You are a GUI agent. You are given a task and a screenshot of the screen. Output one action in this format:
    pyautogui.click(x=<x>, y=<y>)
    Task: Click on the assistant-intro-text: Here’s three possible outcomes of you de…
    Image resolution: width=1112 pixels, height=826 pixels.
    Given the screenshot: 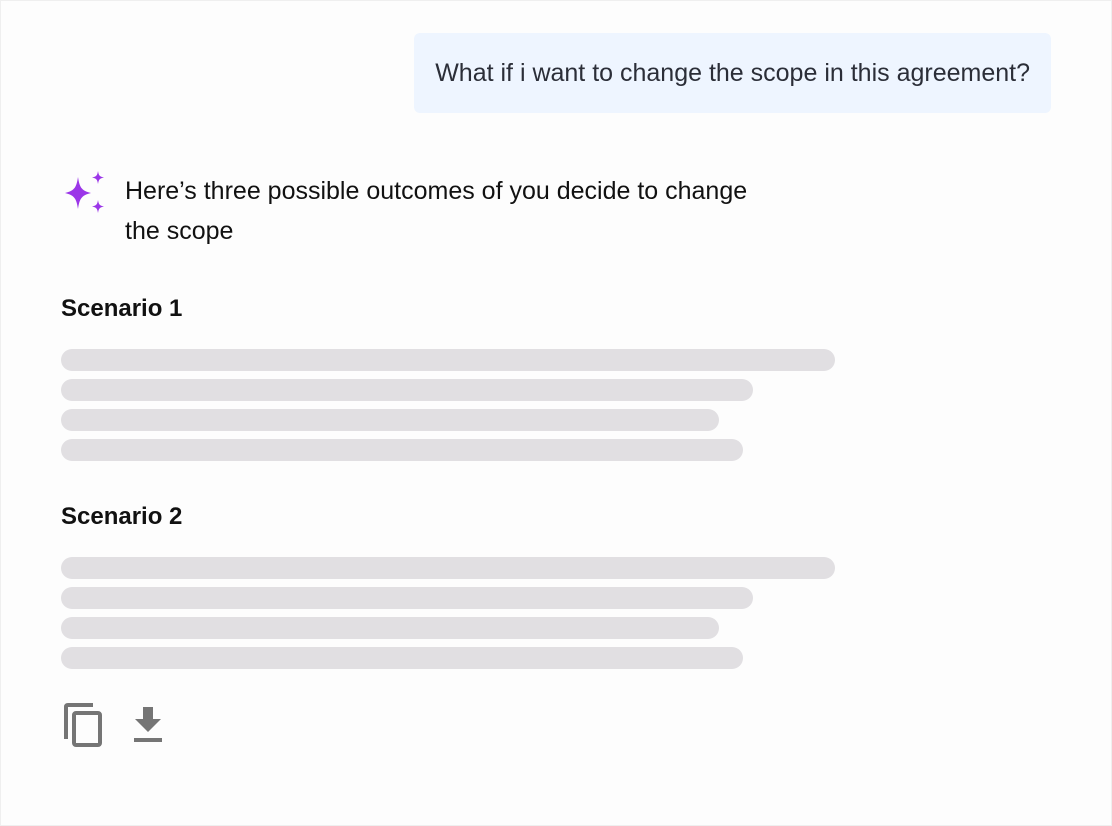 What is the action you would take?
    pyautogui.click(x=436, y=211)
    